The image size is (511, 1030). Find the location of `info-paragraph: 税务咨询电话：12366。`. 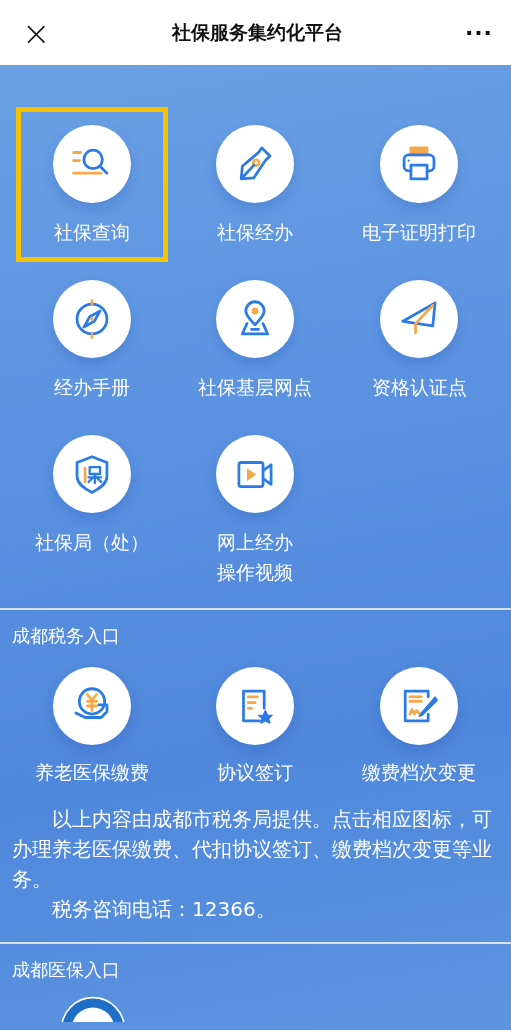

info-paragraph: 税务咨询电话：12366。 is located at coordinates (164, 909).